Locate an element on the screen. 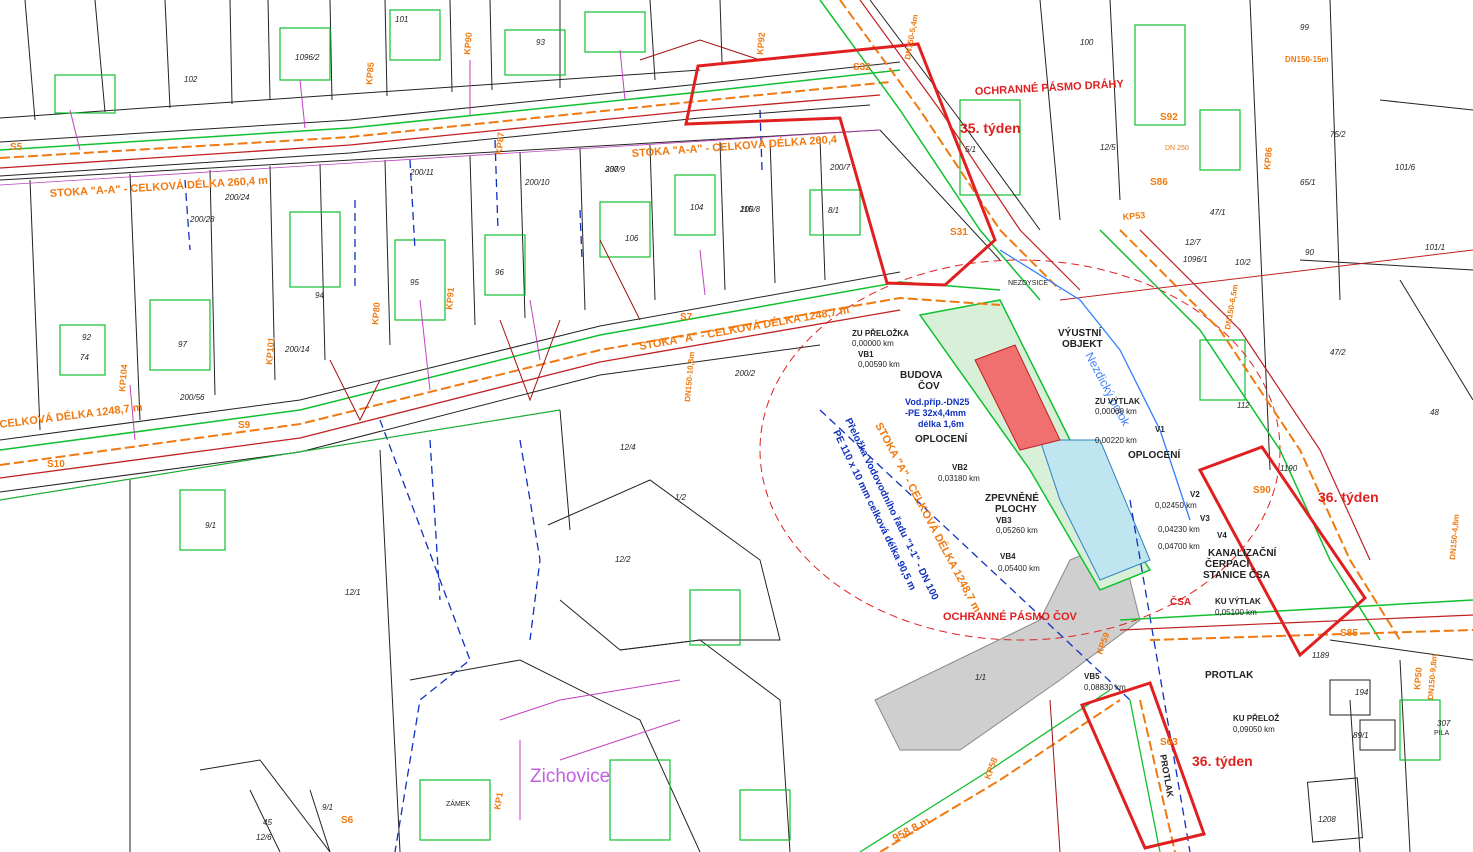  label-kp86: KP86 is located at coordinates (1268, 158).